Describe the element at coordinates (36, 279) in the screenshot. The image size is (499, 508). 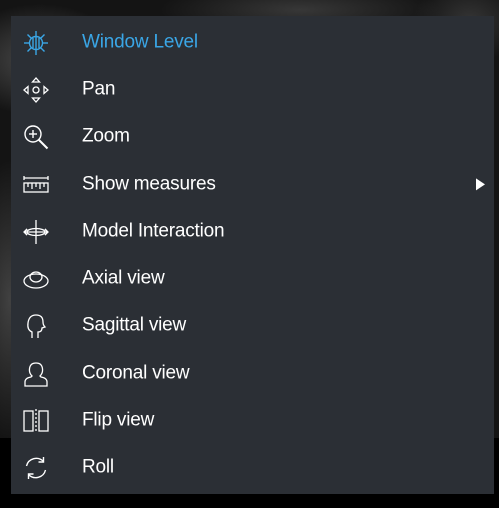
I see `axial-view-icon` at that location.